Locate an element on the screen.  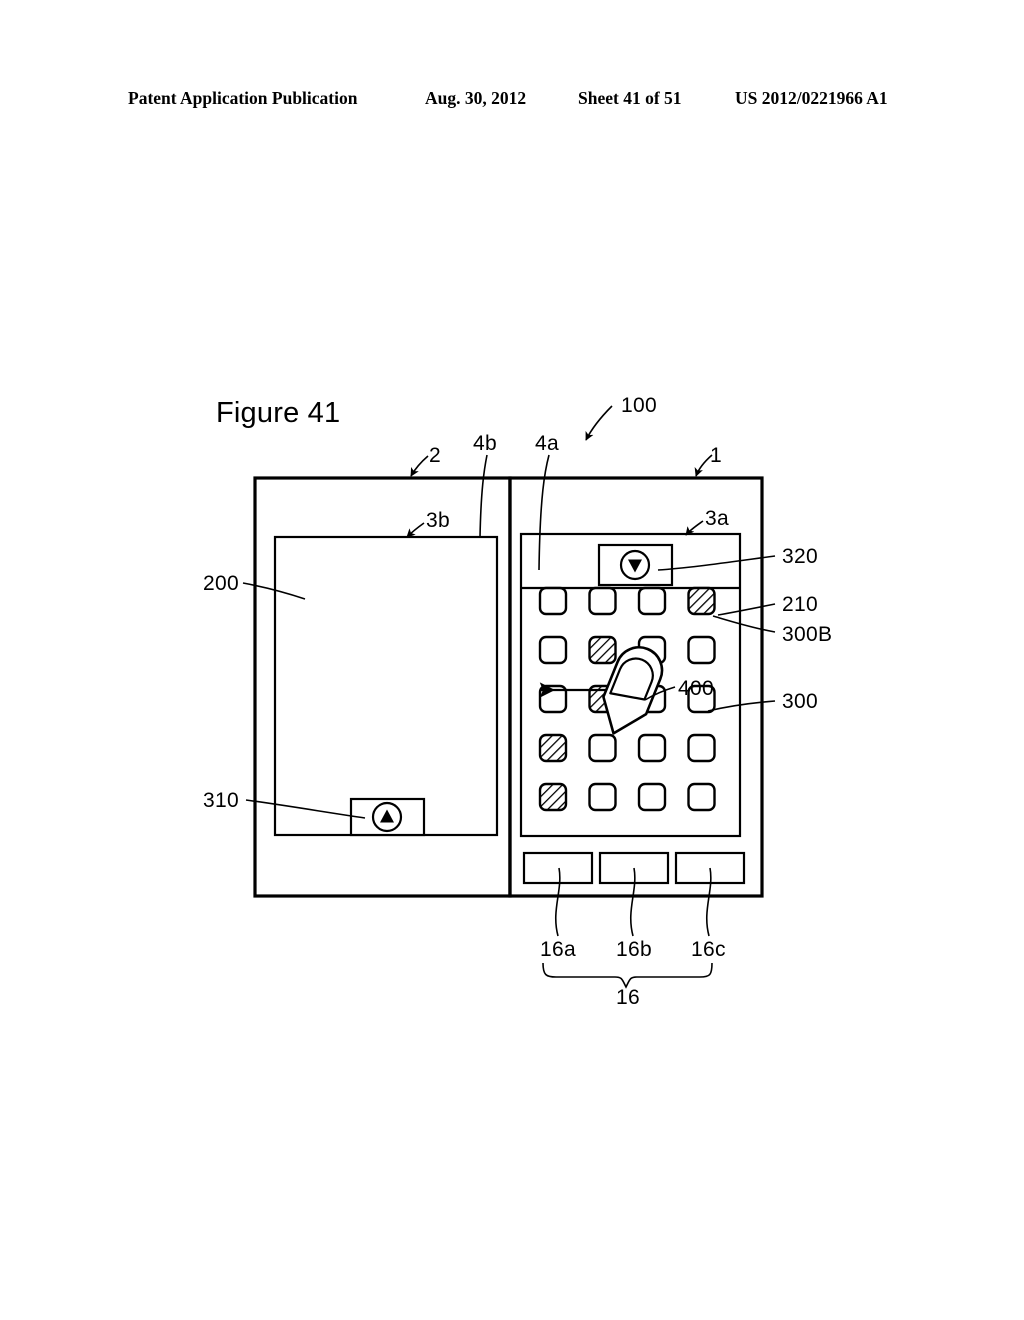
ref-200: 200 is located at coordinates (221, 583).